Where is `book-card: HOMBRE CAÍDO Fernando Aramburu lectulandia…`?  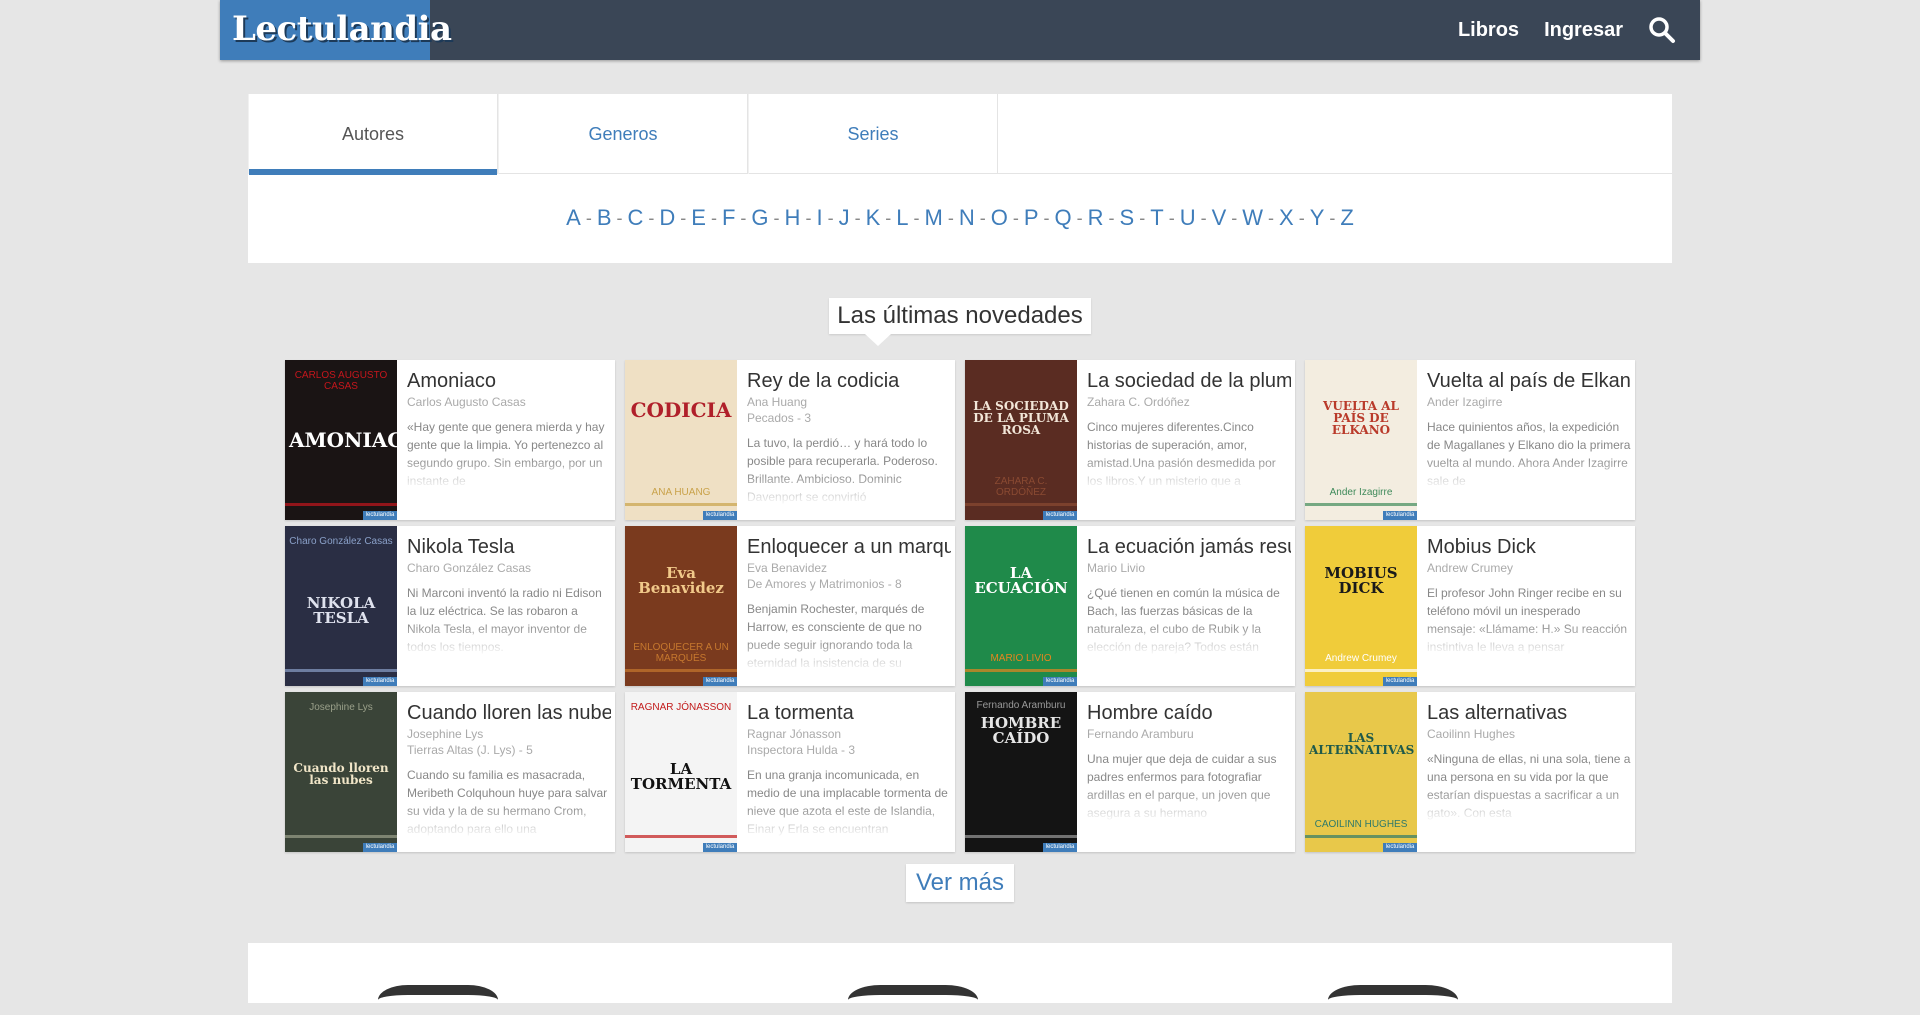 book-card: HOMBRE CAÍDO Fernando Aramburu lectulandia… is located at coordinates (1130, 772).